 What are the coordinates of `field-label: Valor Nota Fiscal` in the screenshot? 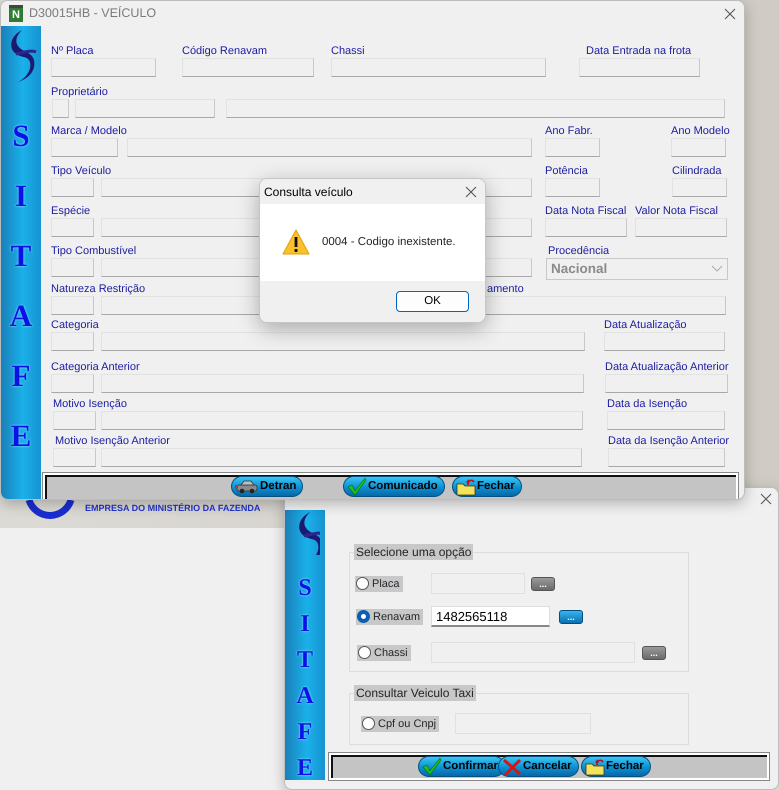 It's located at (676, 211).